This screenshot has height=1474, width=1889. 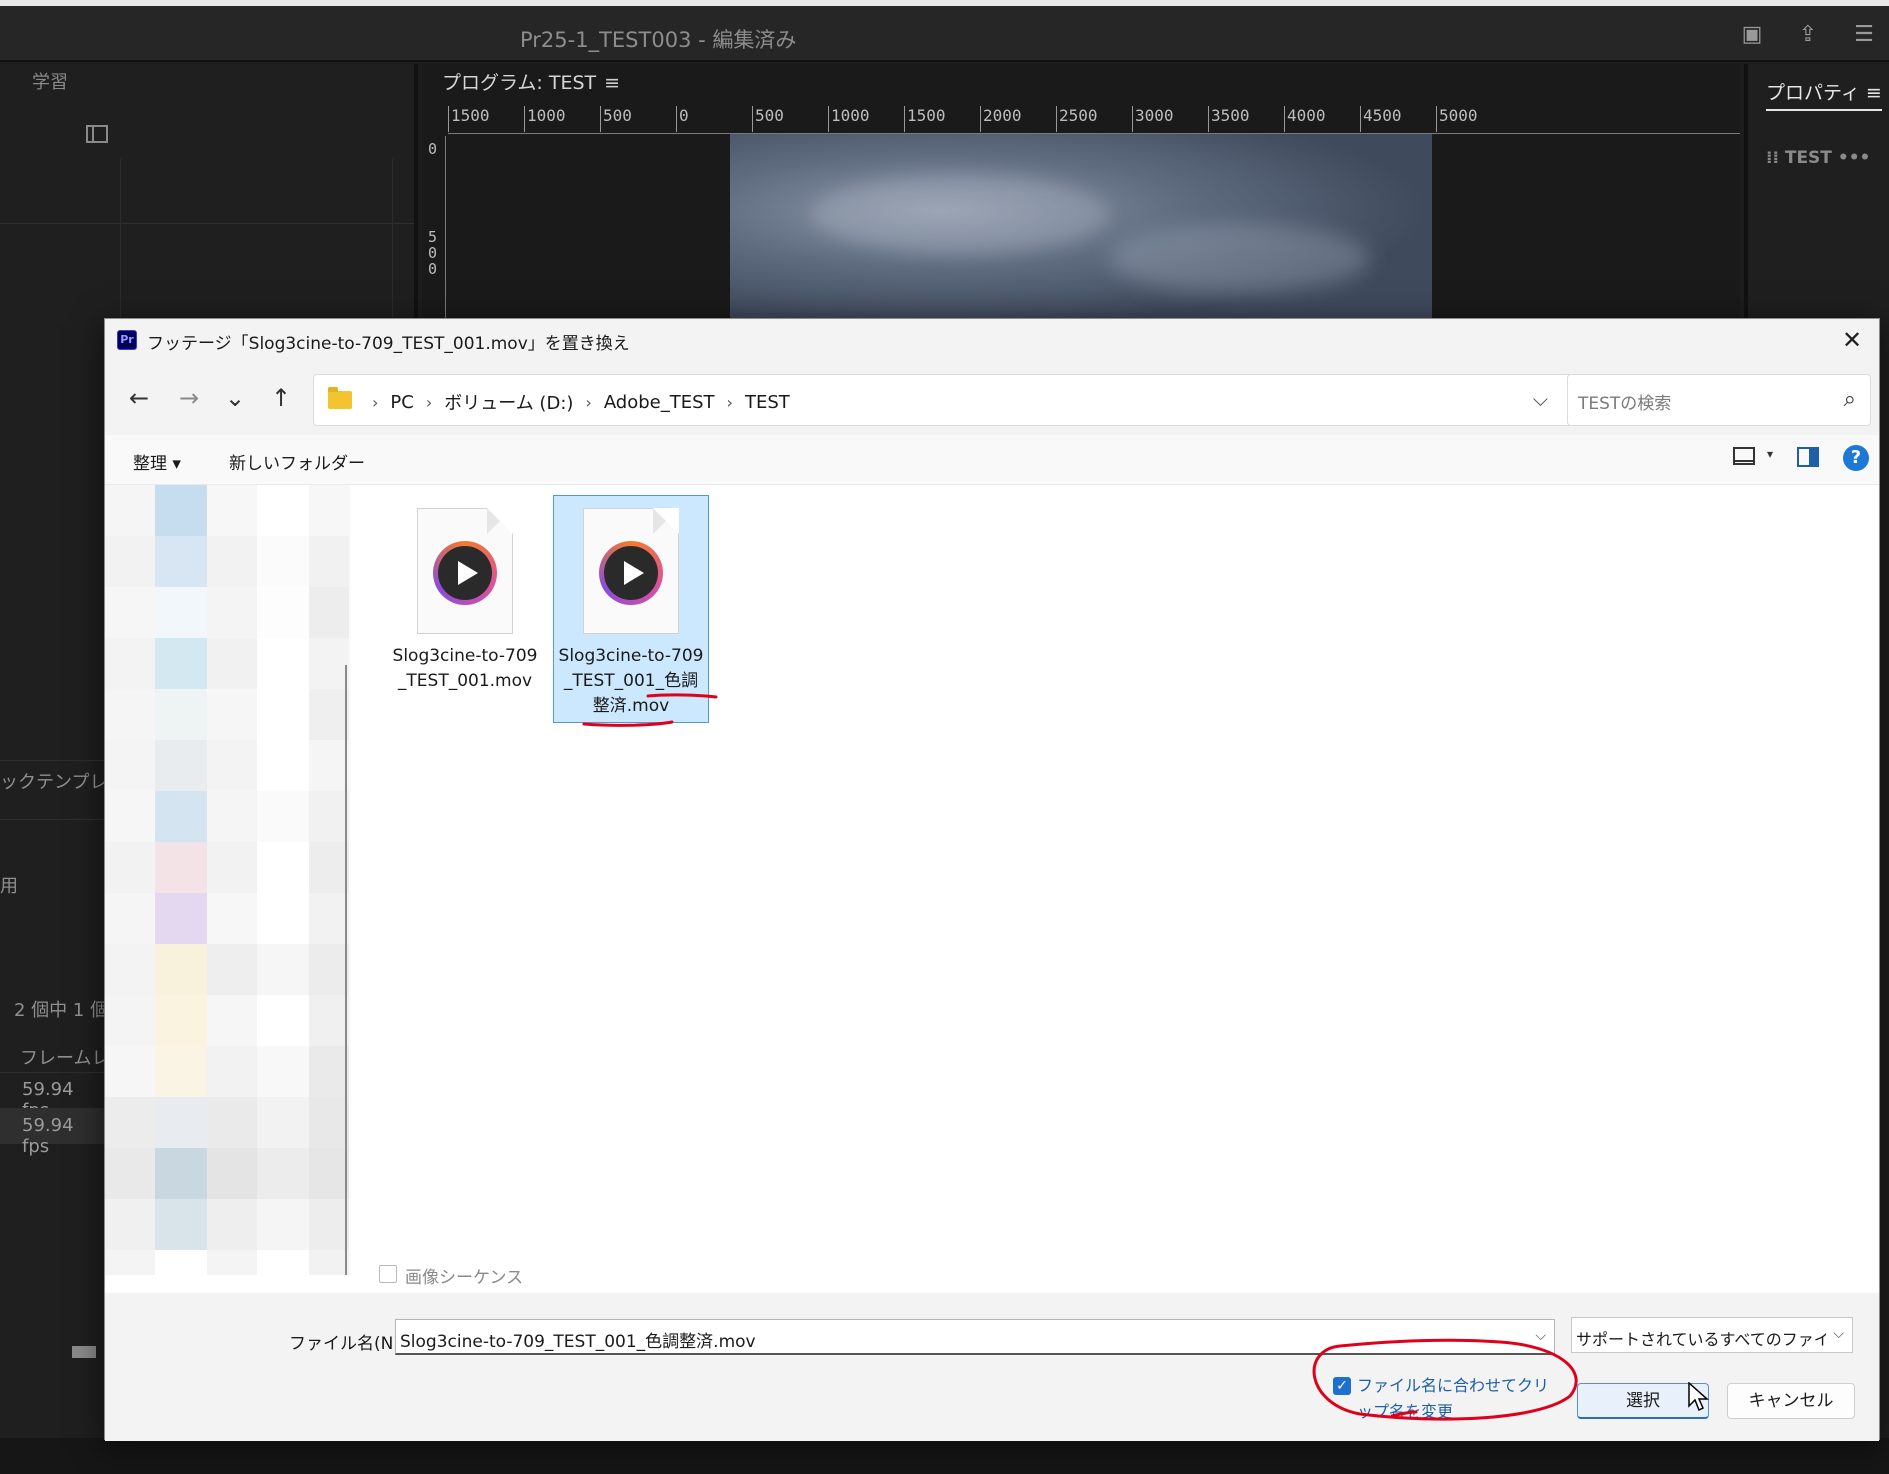 What do you see at coordinates (207, 169) in the screenshot?
I see `left-panel-header` at bounding box center [207, 169].